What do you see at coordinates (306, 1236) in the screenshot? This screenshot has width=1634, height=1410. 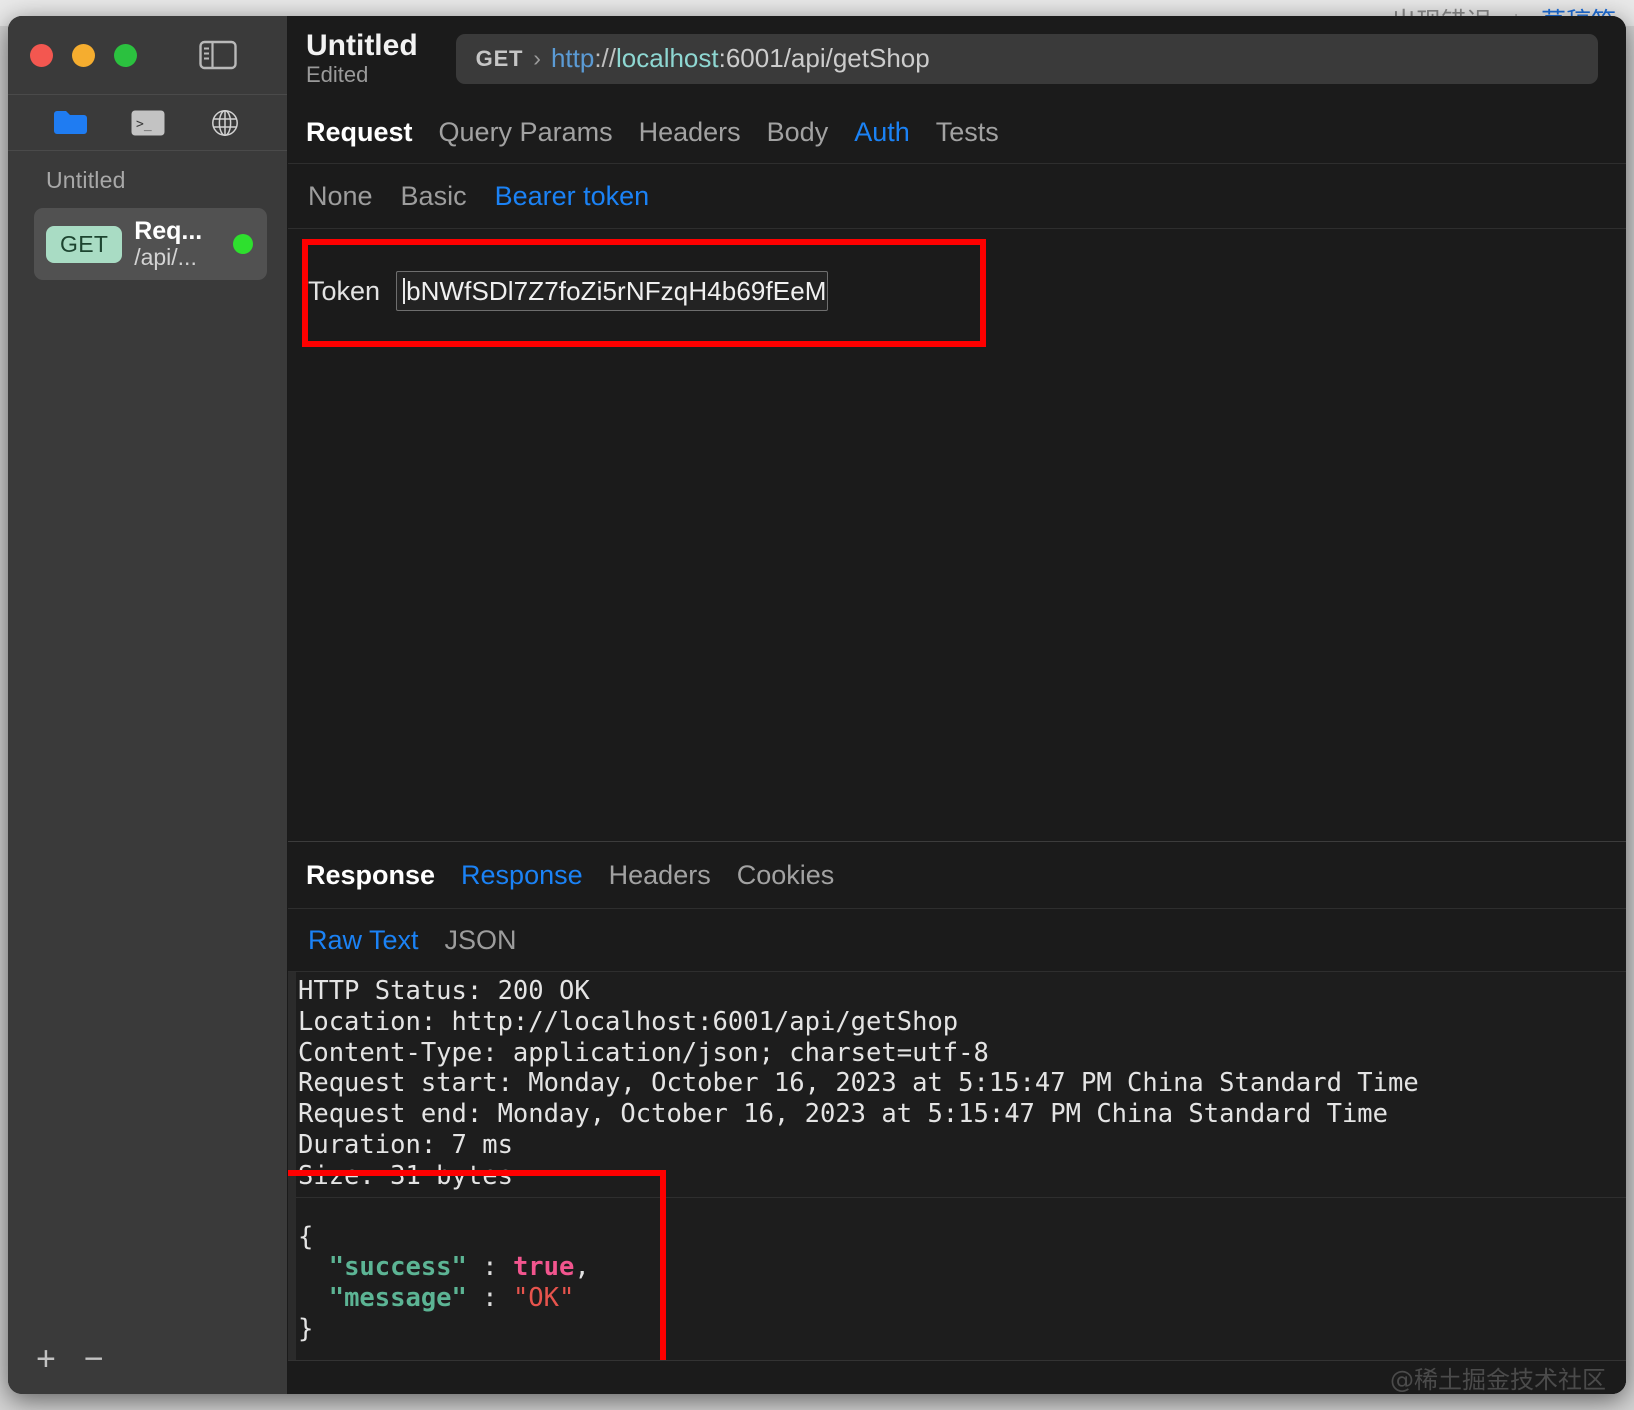 I see `json-open-brace: {` at bounding box center [306, 1236].